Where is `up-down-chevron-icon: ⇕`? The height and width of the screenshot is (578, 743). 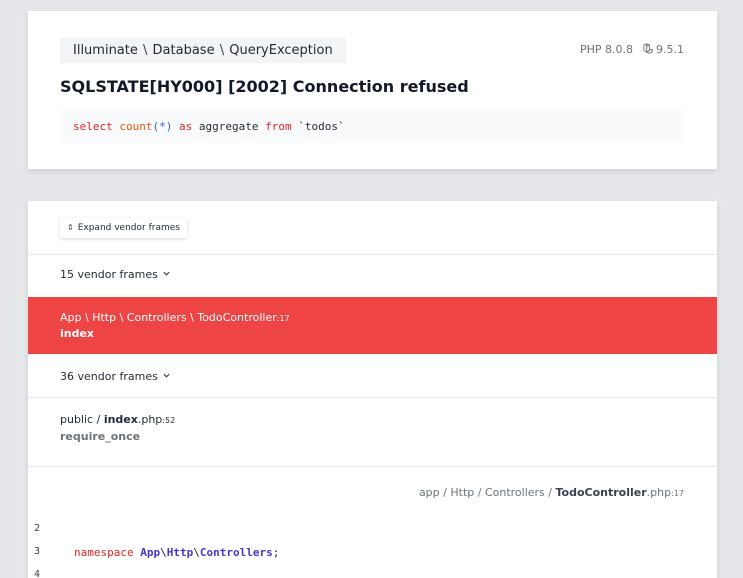 up-down-chevron-icon: ⇕ is located at coordinates (70, 227).